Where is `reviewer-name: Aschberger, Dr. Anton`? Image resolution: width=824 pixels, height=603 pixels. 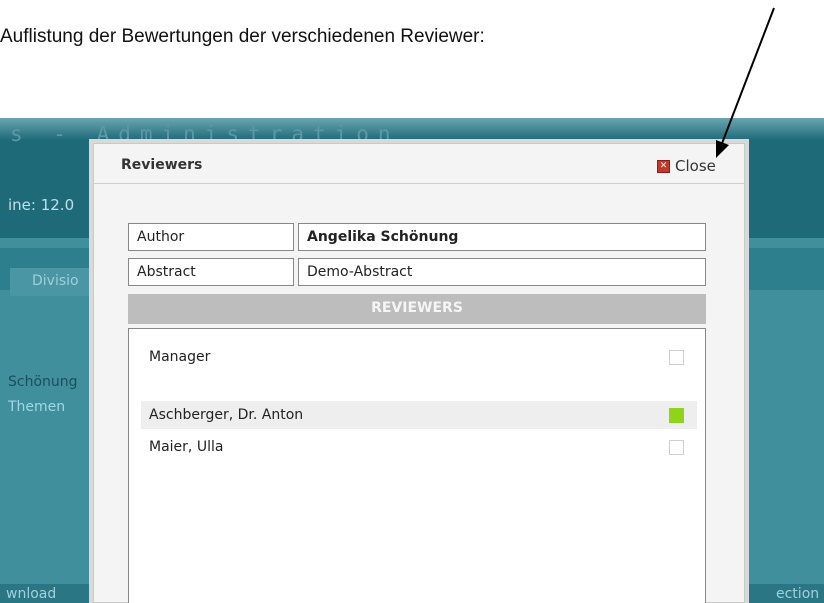
reviewer-name: Aschberger, Dr. Anton is located at coordinates (226, 415).